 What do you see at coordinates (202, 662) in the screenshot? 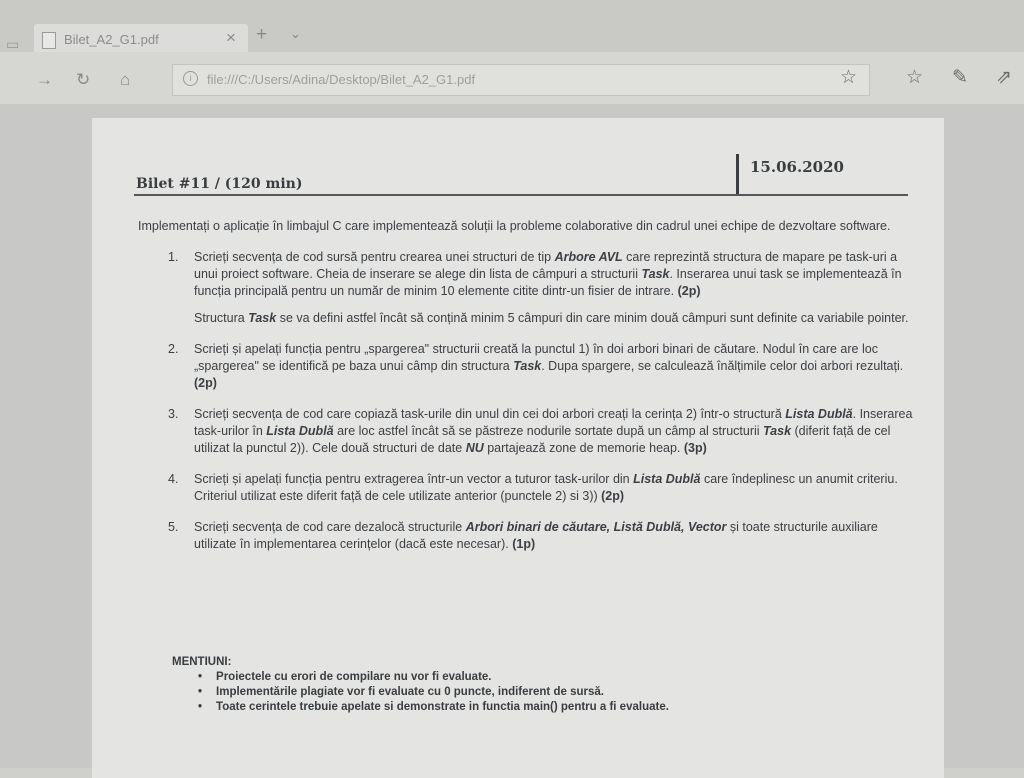
I see `notes-title: MENTIUNI:` at bounding box center [202, 662].